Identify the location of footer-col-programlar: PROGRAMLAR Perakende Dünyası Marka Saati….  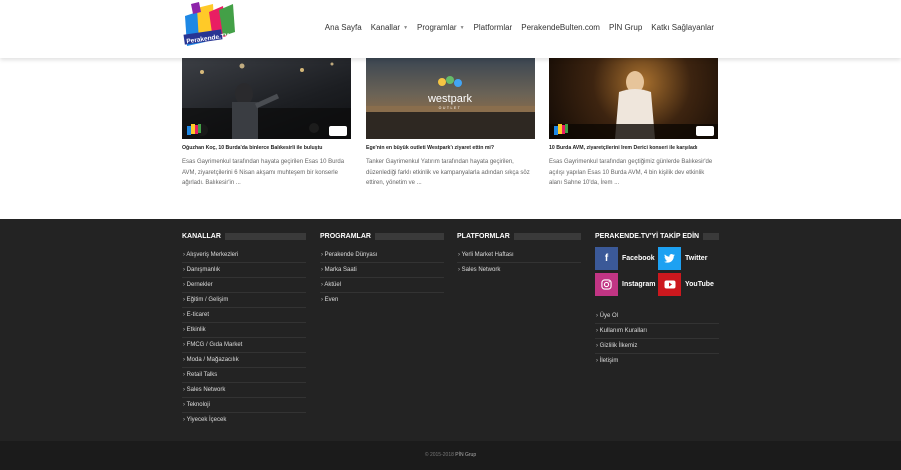
(382, 270).